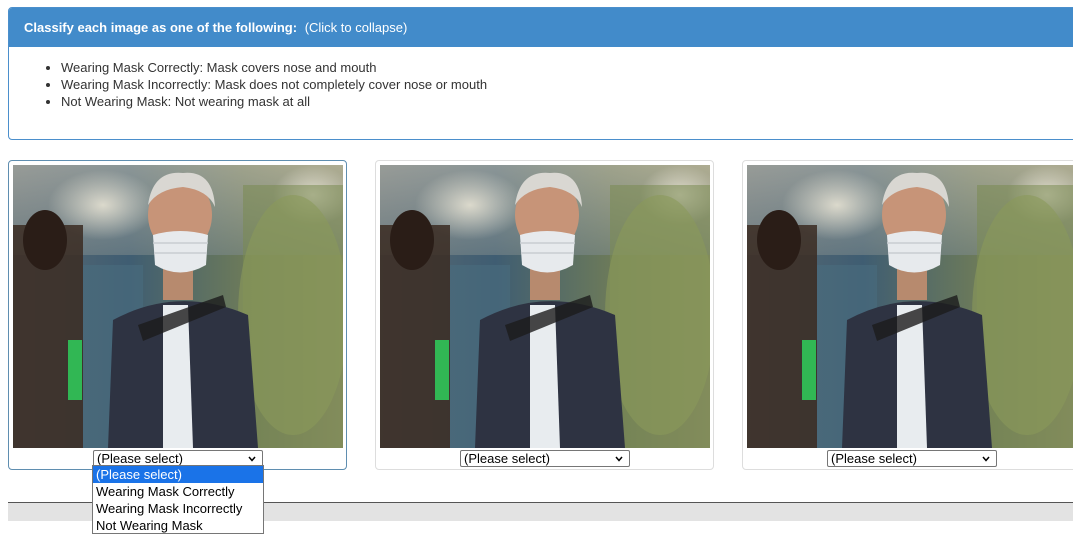  I want to click on dropdown-option-wearing-mask-correctly: Wearing Mask Correctly, so click(178, 491).